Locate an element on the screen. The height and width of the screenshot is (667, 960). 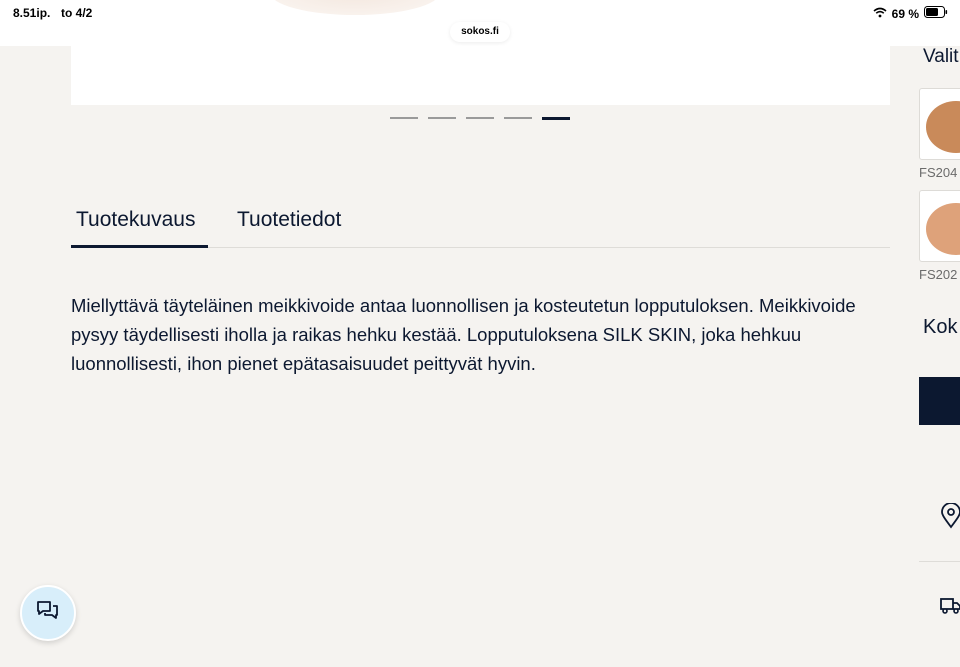
shade-code: FS204 is located at coordinates (938, 172).